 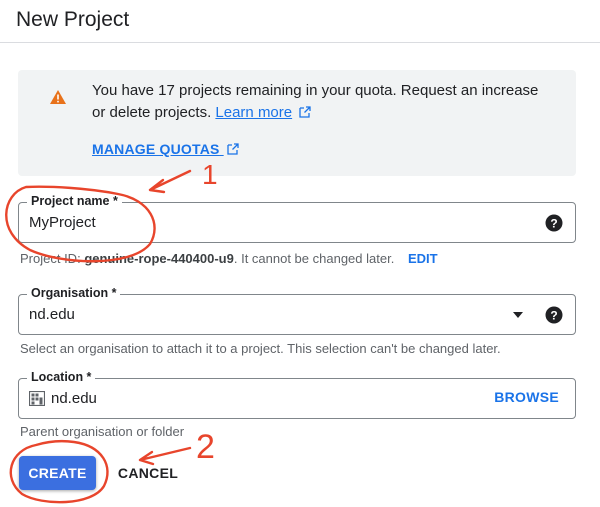 I want to click on manage-quotas-label: MANAGE QUOTAS, so click(x=156, y=149).